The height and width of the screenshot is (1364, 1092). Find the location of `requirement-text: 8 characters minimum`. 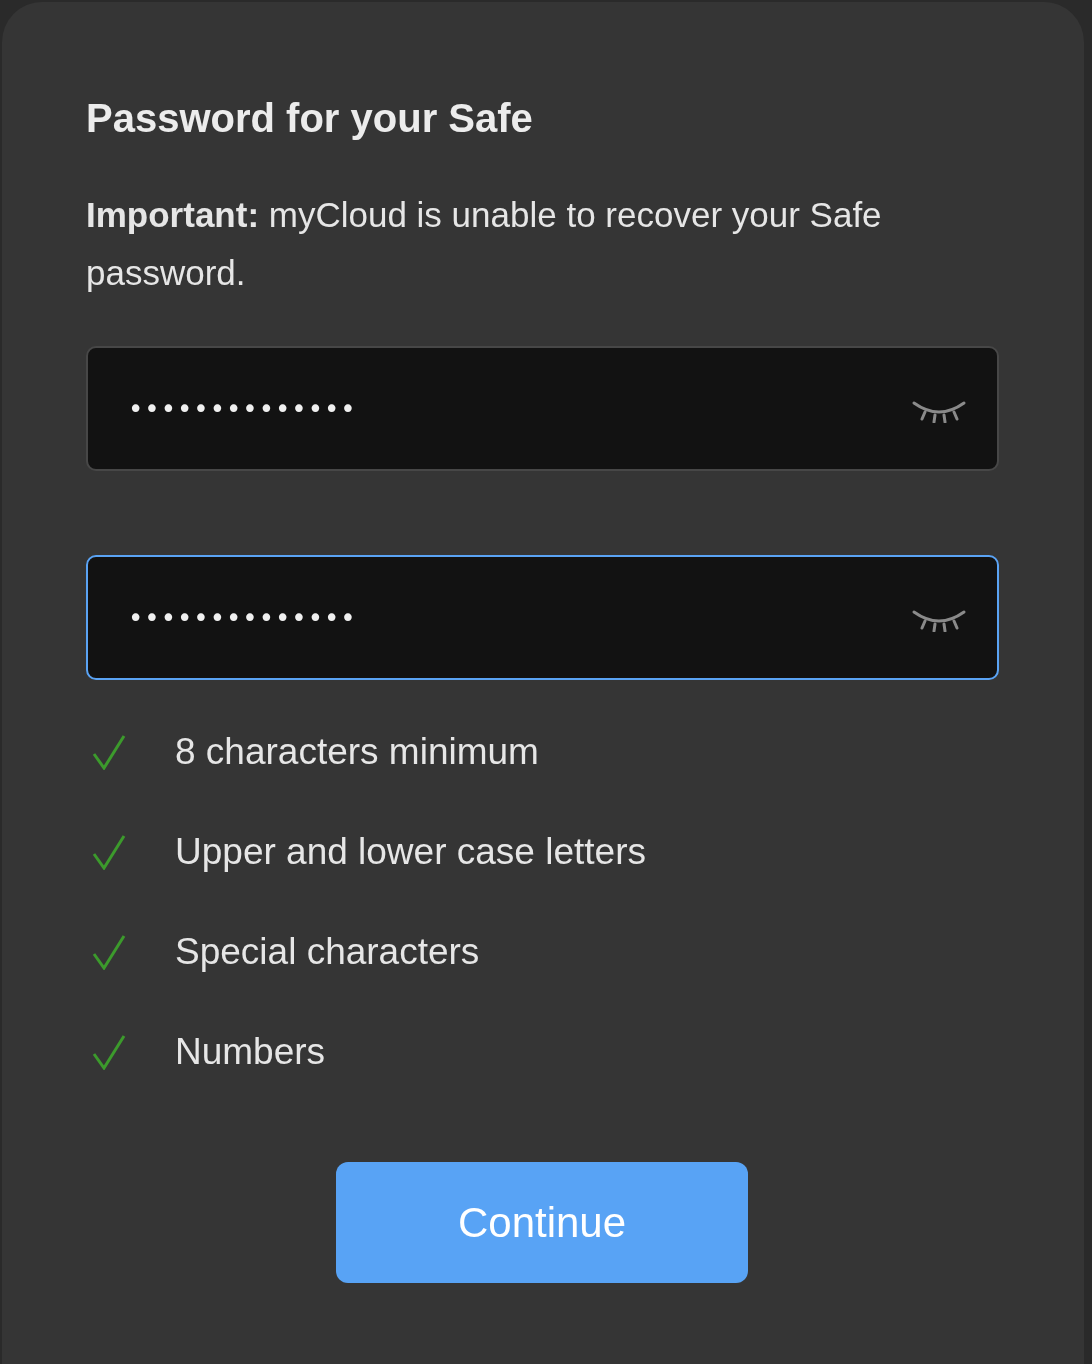

requirement-text: 8 characters minimum is located at coordinates (357, 752).